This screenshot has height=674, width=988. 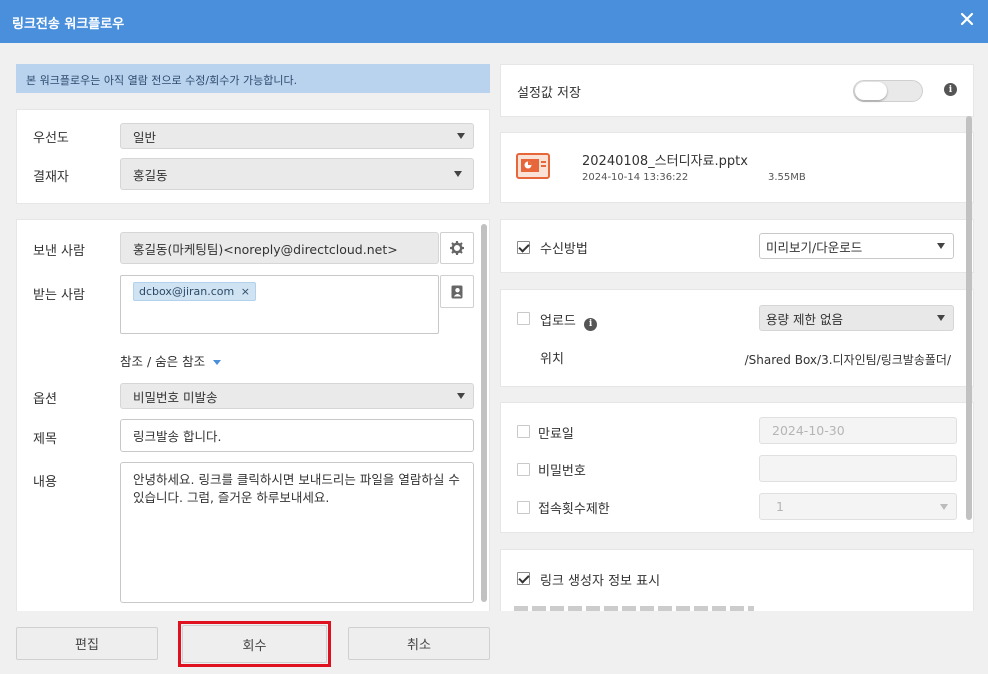 What do you see at coordinates (45, 439) in the screenshot?
I see `subject-label: 제목` at bounding box center [45, 439].